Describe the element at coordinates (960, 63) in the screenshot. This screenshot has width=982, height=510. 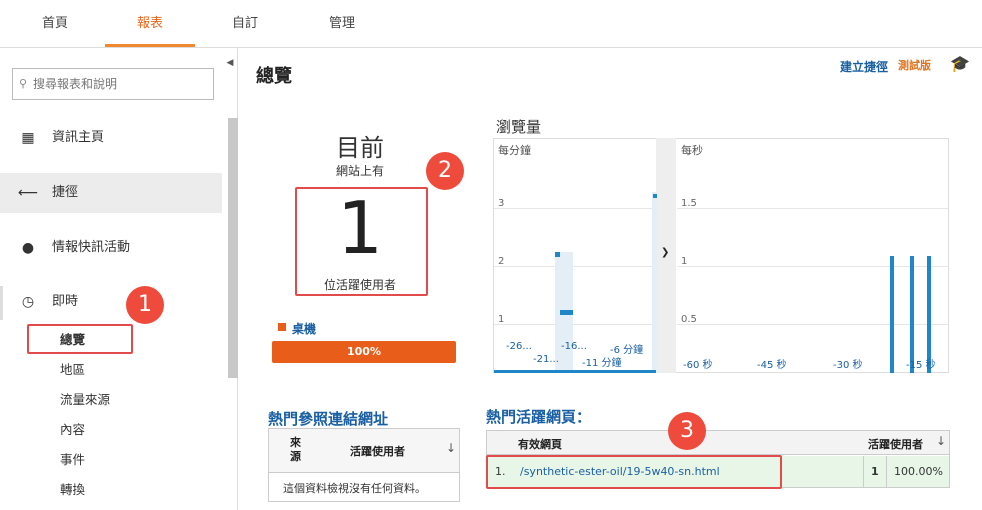
I see `graduation-cap-icon: 🎓` at that location.